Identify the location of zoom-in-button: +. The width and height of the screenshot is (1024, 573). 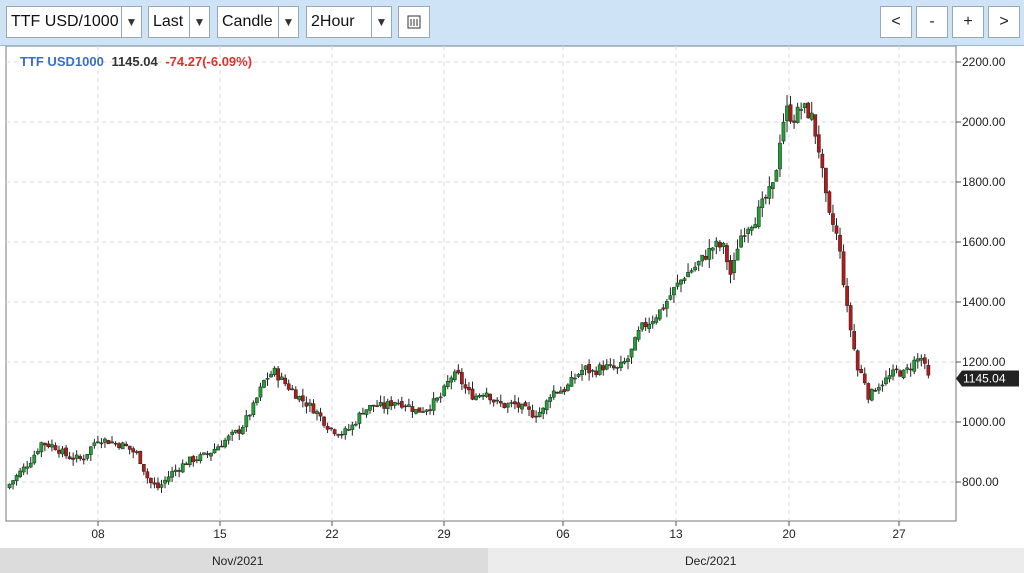
(968, 22).